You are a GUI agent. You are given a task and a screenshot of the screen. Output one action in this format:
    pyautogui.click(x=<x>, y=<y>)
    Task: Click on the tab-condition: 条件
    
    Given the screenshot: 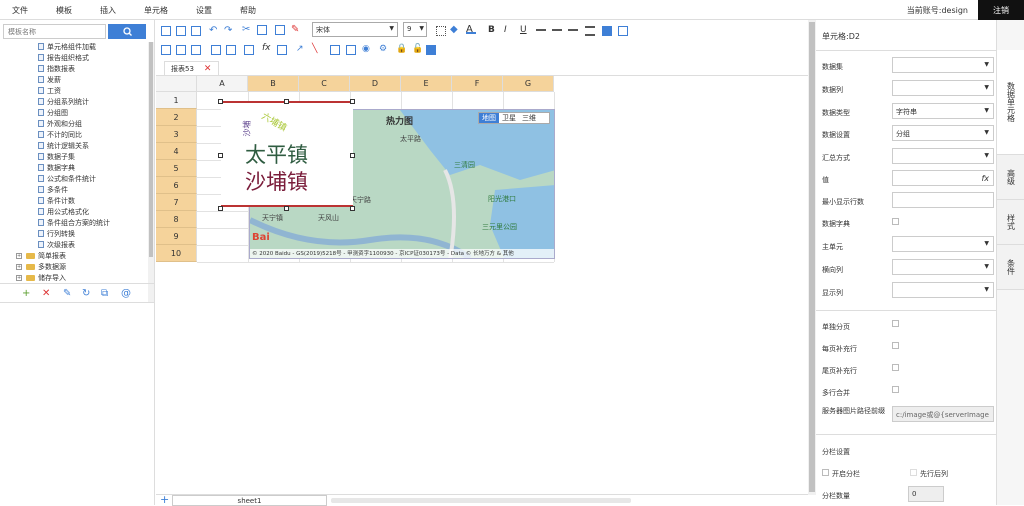 What is the action you would take?
    pyautogui.click(x=1010, y=267)
    